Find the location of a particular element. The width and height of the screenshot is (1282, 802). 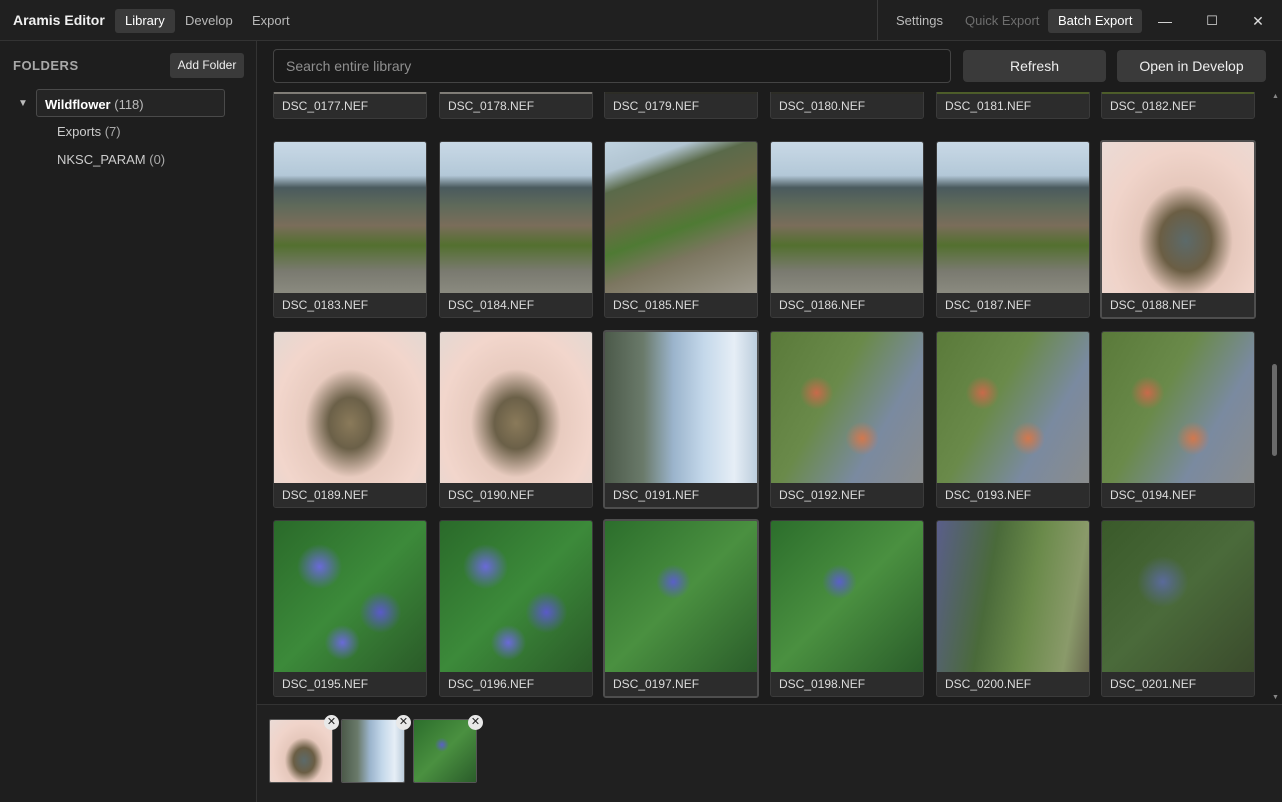

thumbnail-filename: DSC_0197.NEF is located at coordinates (681, 684).